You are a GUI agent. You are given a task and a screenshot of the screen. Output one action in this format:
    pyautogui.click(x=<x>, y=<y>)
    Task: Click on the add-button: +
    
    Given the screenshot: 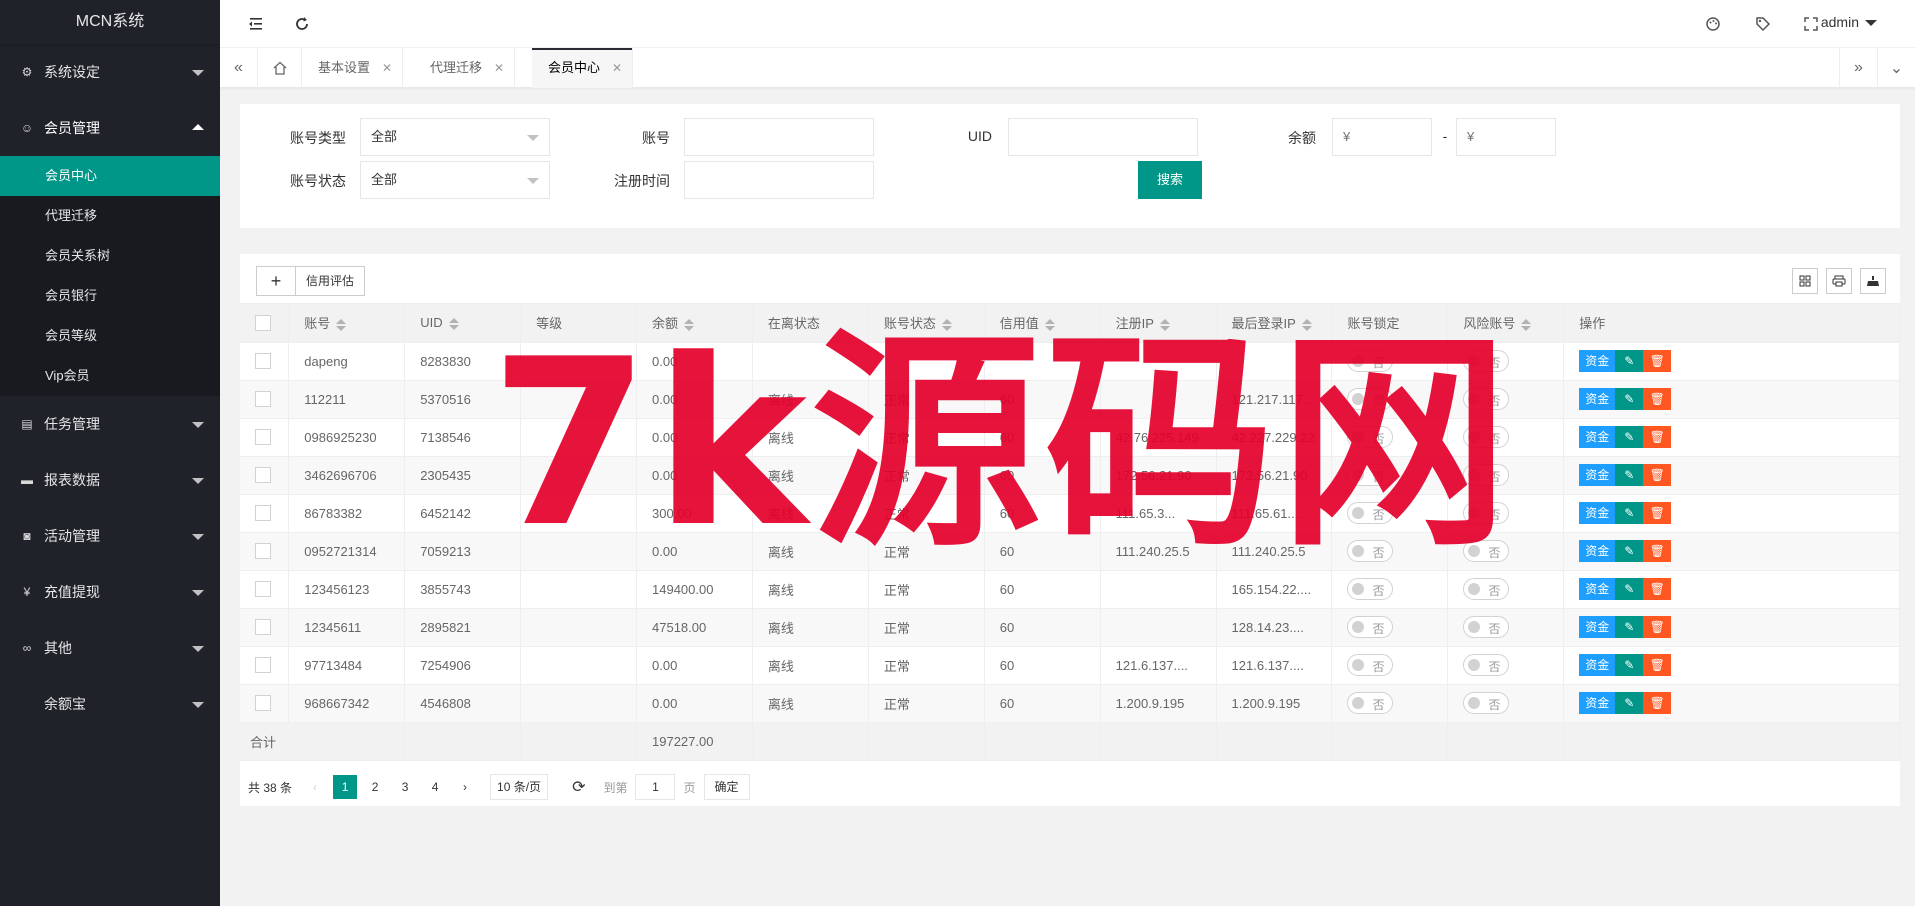 What is the action you would take?
    pyautogui.click(x=276, y=281)
    